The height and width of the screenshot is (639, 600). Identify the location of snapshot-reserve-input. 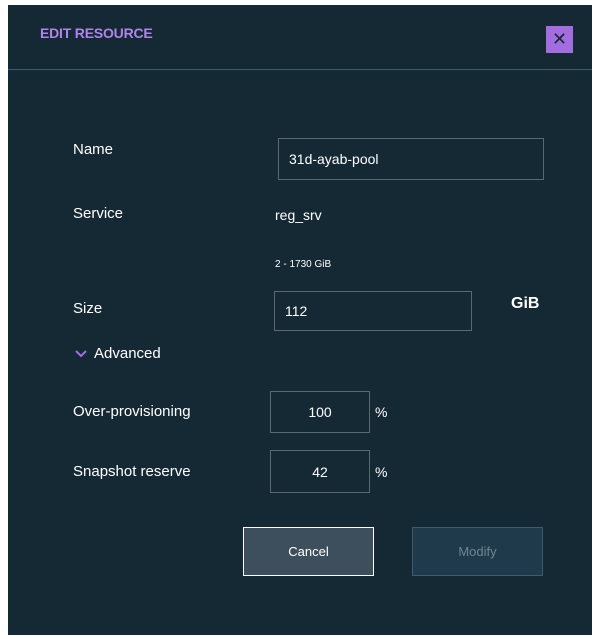
(320, 471).